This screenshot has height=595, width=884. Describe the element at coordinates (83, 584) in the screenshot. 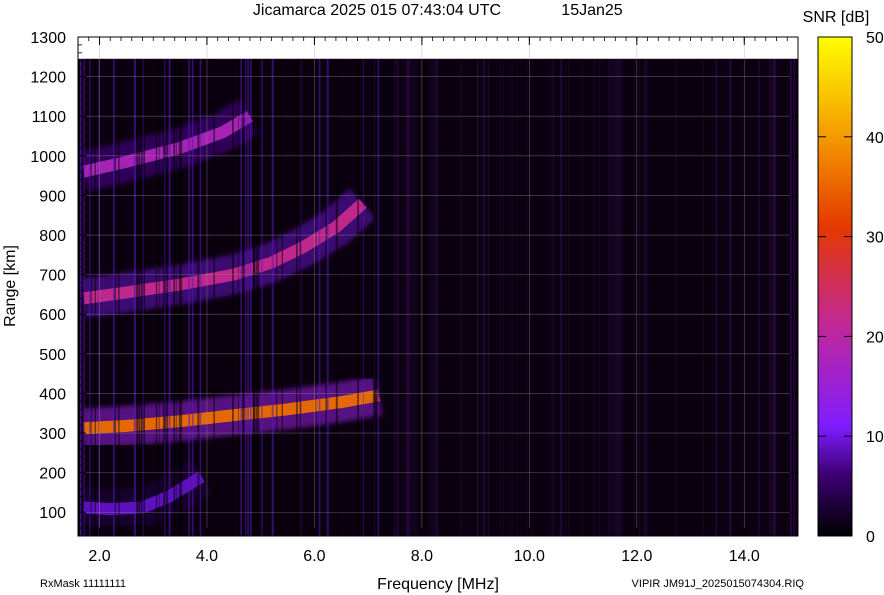

I see `footer-rxmask: RxMask 11111111` at that location.